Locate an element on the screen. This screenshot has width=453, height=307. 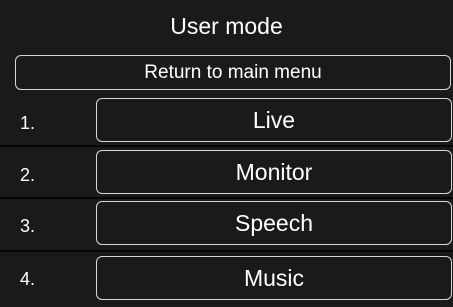
page-title: User mode is located at coordinates (226, 26).